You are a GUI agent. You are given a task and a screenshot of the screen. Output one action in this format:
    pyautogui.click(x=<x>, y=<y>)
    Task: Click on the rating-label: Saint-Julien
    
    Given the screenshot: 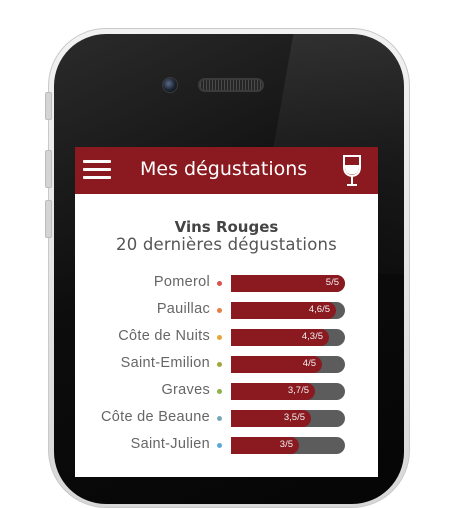 What is the action you would take?
    pyautogui.click(x=170, y=444)
    